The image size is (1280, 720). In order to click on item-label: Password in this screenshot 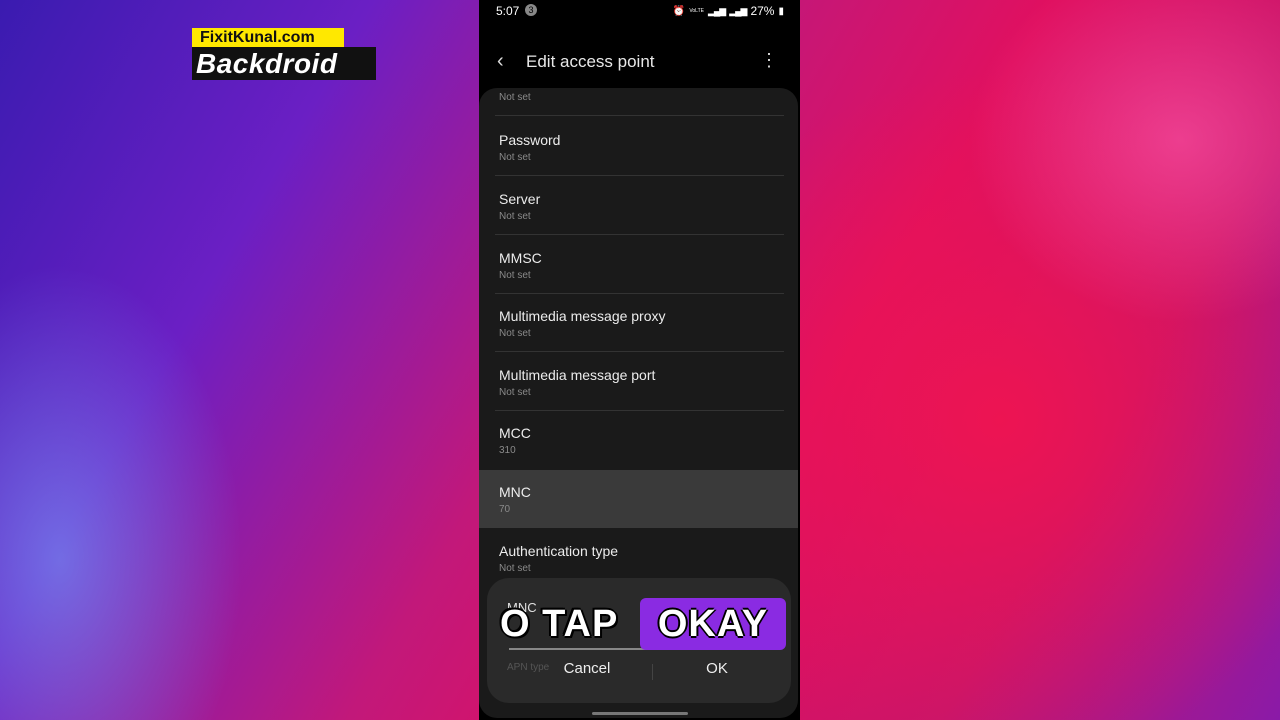, I will do `click(530, 140)`.